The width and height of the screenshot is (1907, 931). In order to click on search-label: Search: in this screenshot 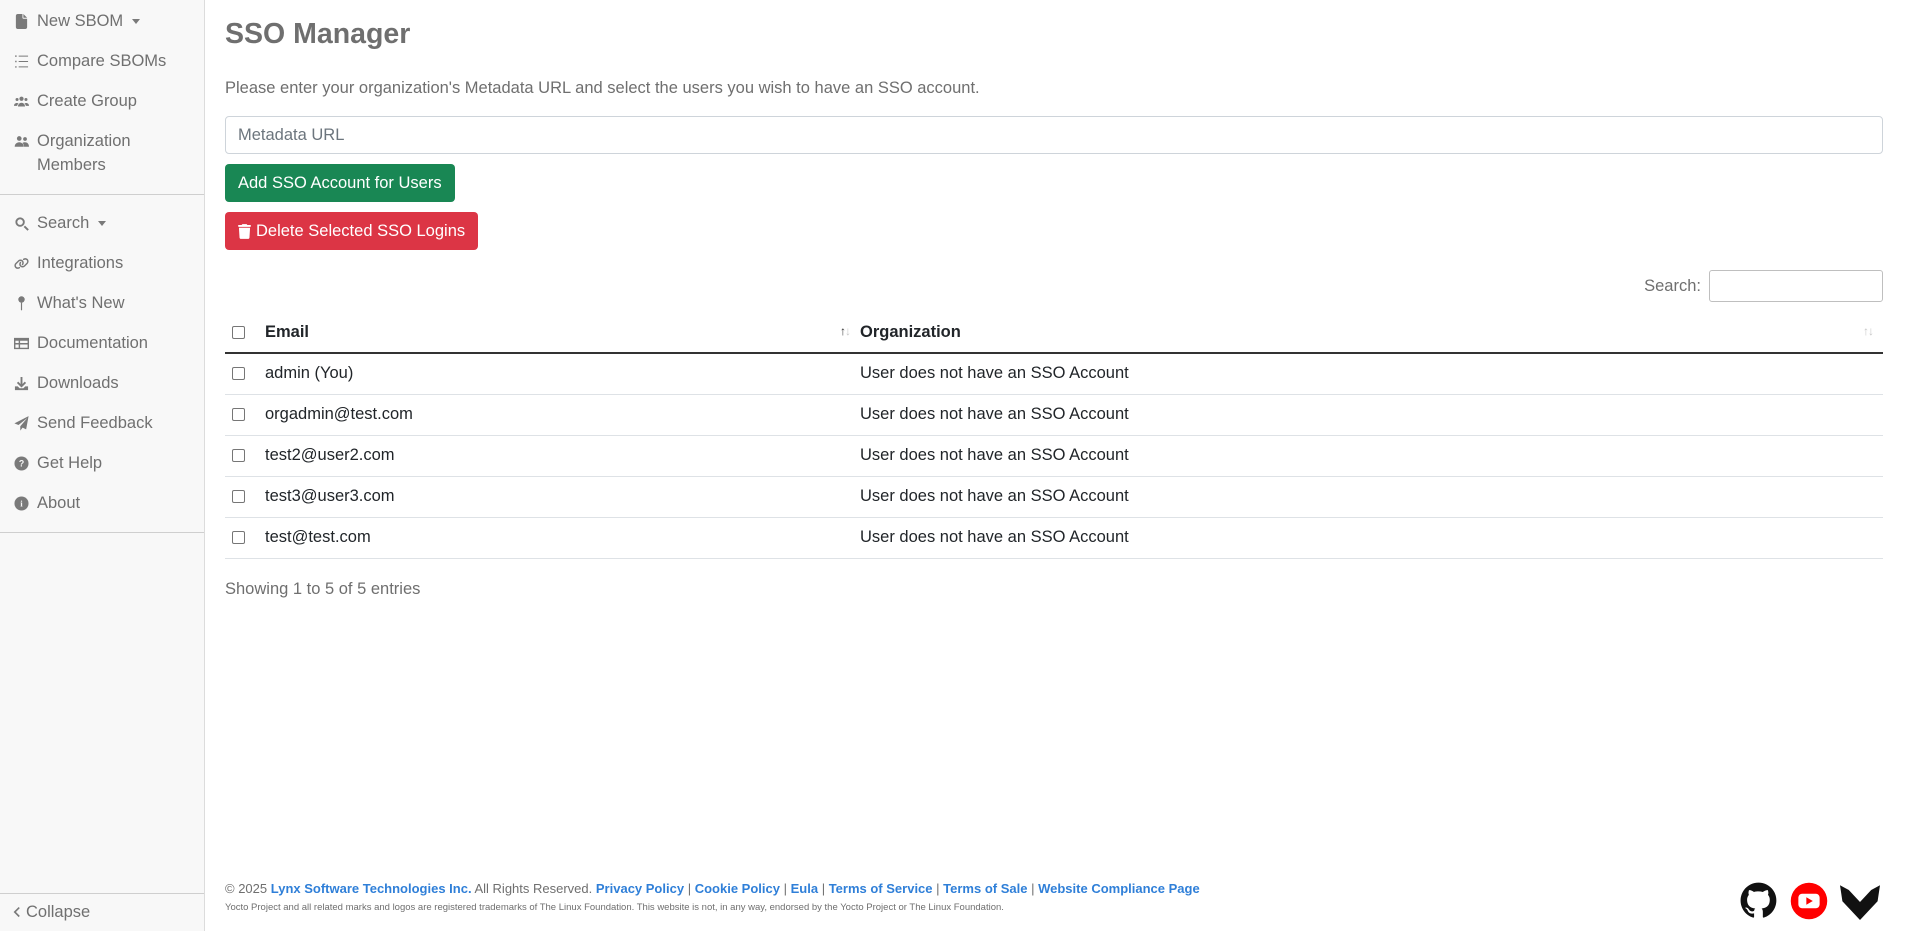, I will do `click(1672, 285)`.